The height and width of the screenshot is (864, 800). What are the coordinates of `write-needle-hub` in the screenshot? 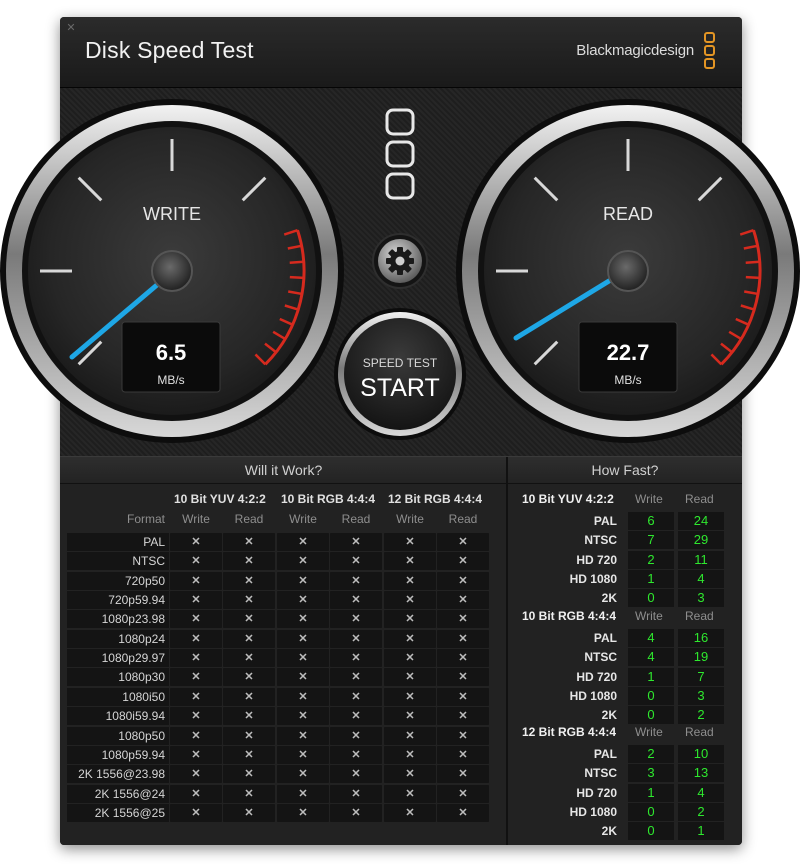 It's located at (172, 271).